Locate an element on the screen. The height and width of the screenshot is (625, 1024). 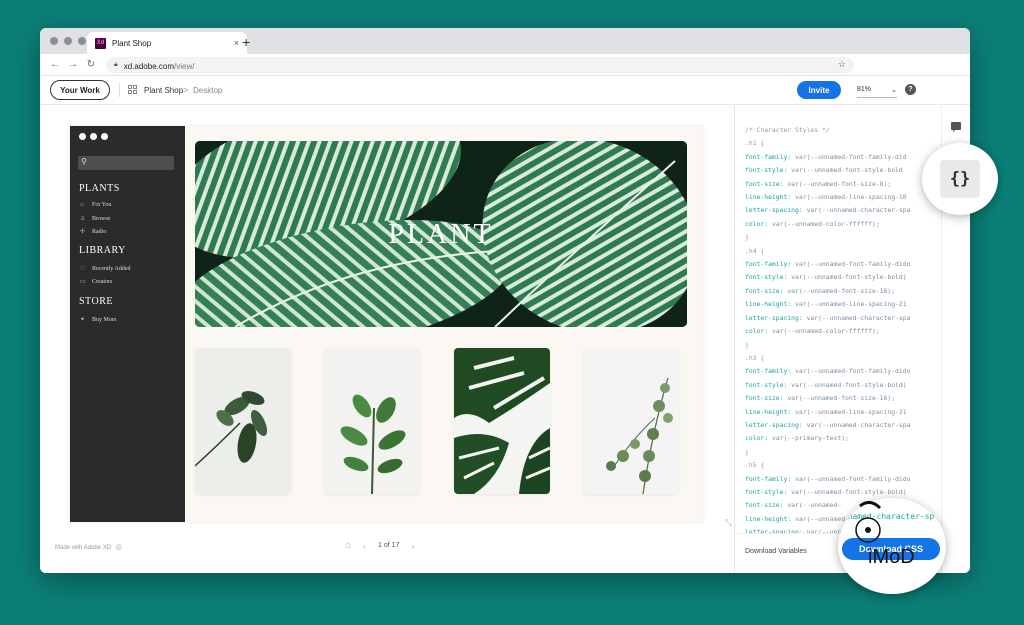
imod-logo-icon is located at coordinates (868, 522).